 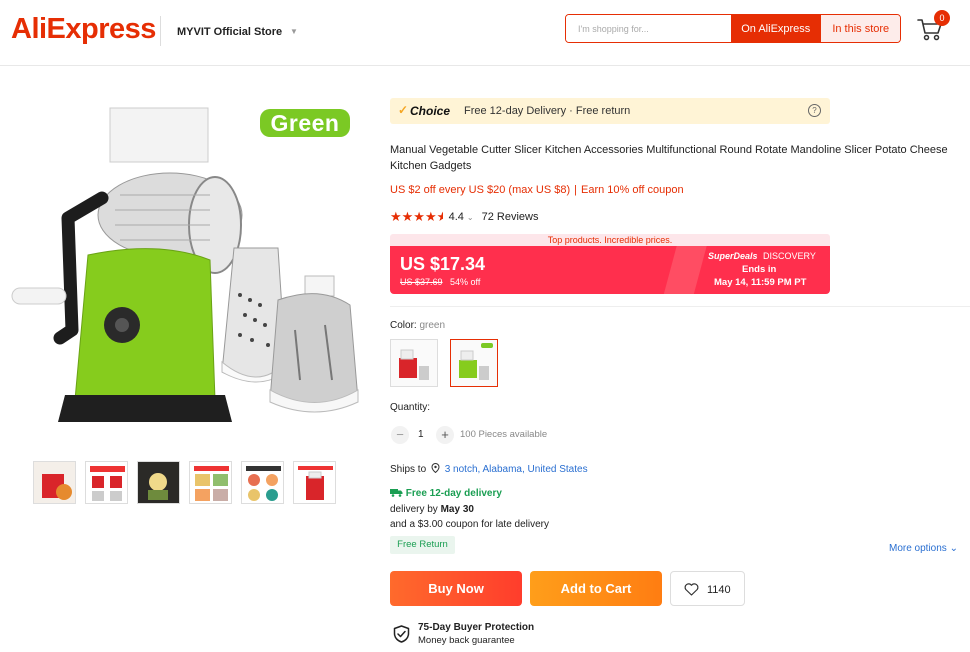 I want to click on rating-row: ★★★★★ 4.4 ⌄ 72 Reviews, so click(x=464, y=217).